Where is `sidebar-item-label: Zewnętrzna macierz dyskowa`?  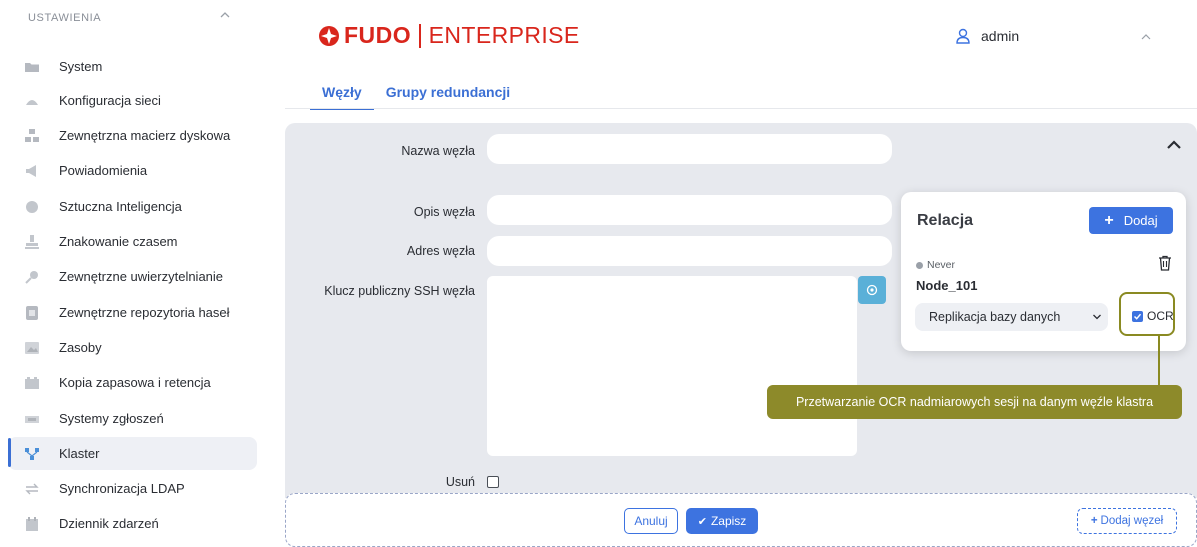 sidebar-item-label: Zewnętrzna macierz dyskowa is located at coordinates (145, 135).